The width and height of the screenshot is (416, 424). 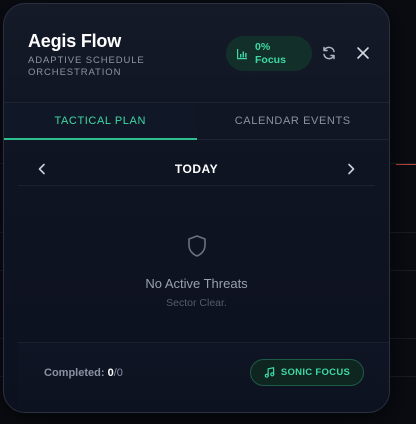 What do you see at coordinates (203, 377) in the screenshot?
I see `panel-footer: Completed: 0/0 SONIC FOCUS` at bounding box center [203, 377].